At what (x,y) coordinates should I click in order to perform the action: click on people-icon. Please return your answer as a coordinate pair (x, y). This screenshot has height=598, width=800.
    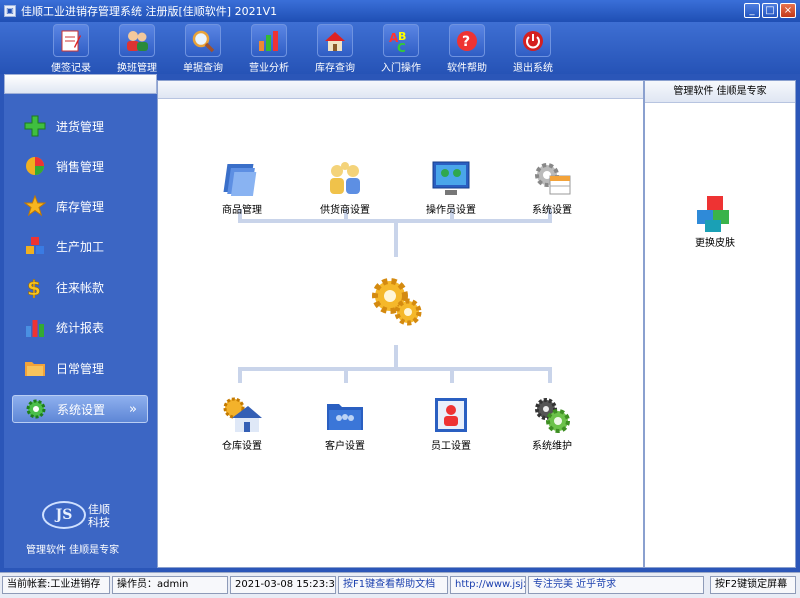
    Looking at the image, I should click on (345, 179).